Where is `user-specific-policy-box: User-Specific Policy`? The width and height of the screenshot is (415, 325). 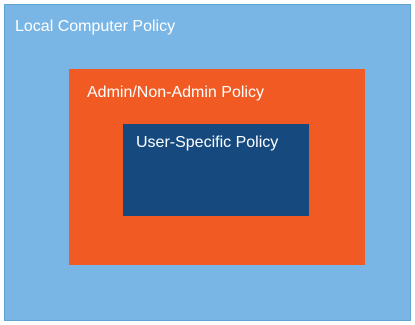 user-specific-policy-box: User-Specific Policy is located at coordinates (216, 170).